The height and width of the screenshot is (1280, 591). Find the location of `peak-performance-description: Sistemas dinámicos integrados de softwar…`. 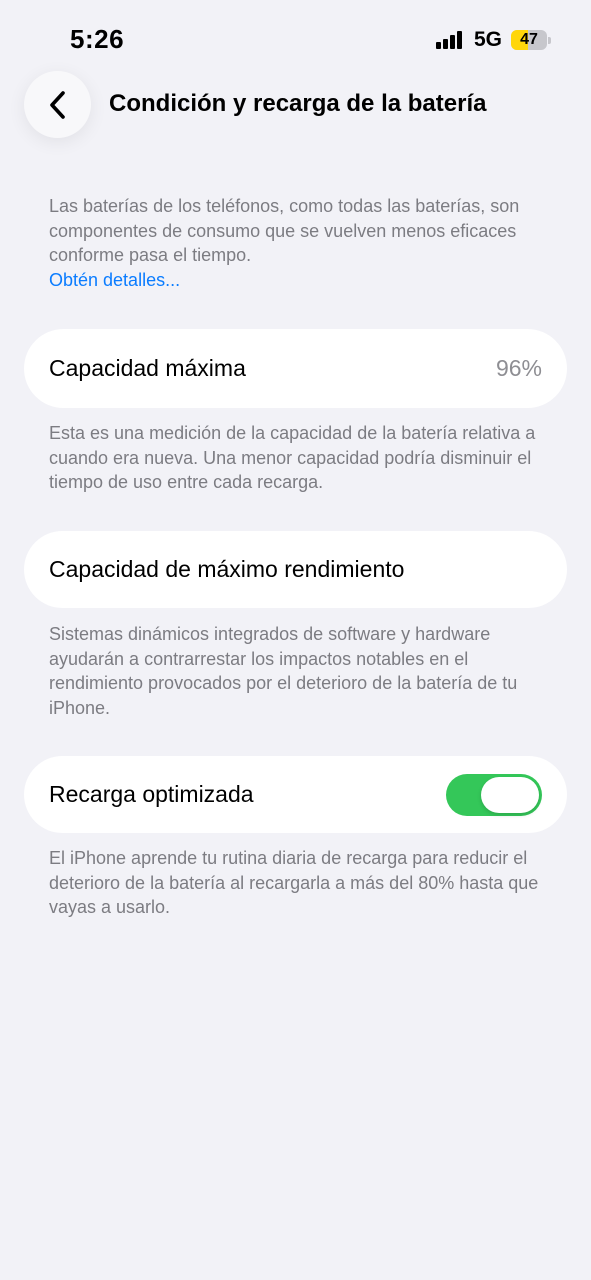

peak-performance-description: Sistemas dinámicos integrados de softwar… is located at coordinates (283, 671).